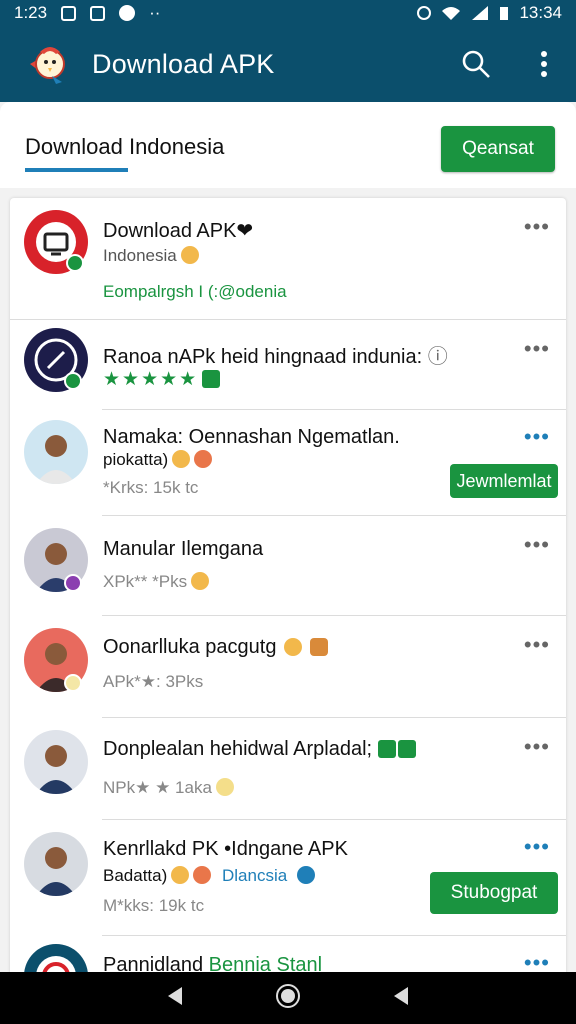 The image size is (576, 1024). What do you see at coordinates (437, 357) in the screenshot?
I see `info-icon: ⓘ` at bounding box center [437, 357].